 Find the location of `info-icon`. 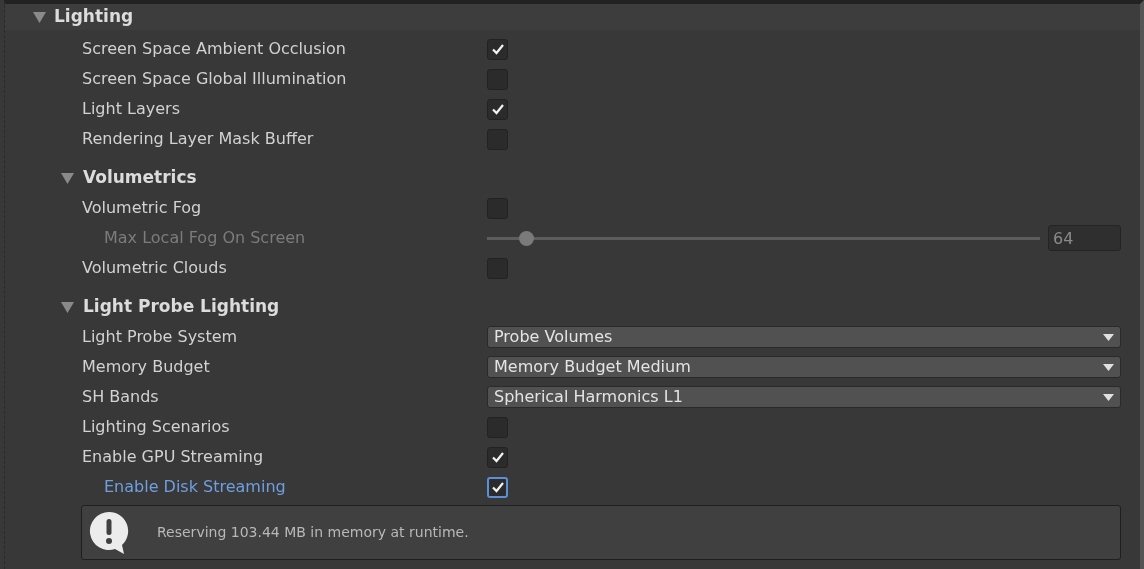

info-icon is located at coordinates (109, 532).